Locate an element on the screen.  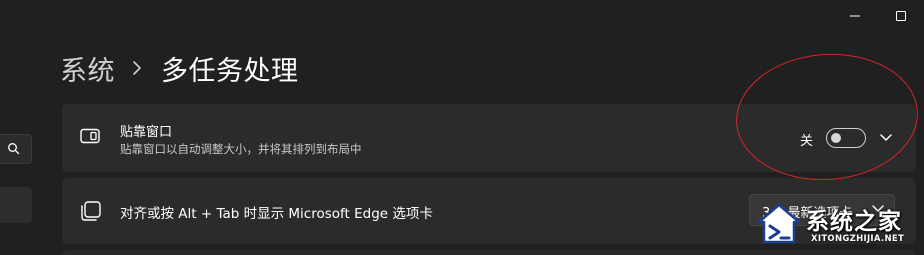
window-controls is located at coordinates (878, 16).